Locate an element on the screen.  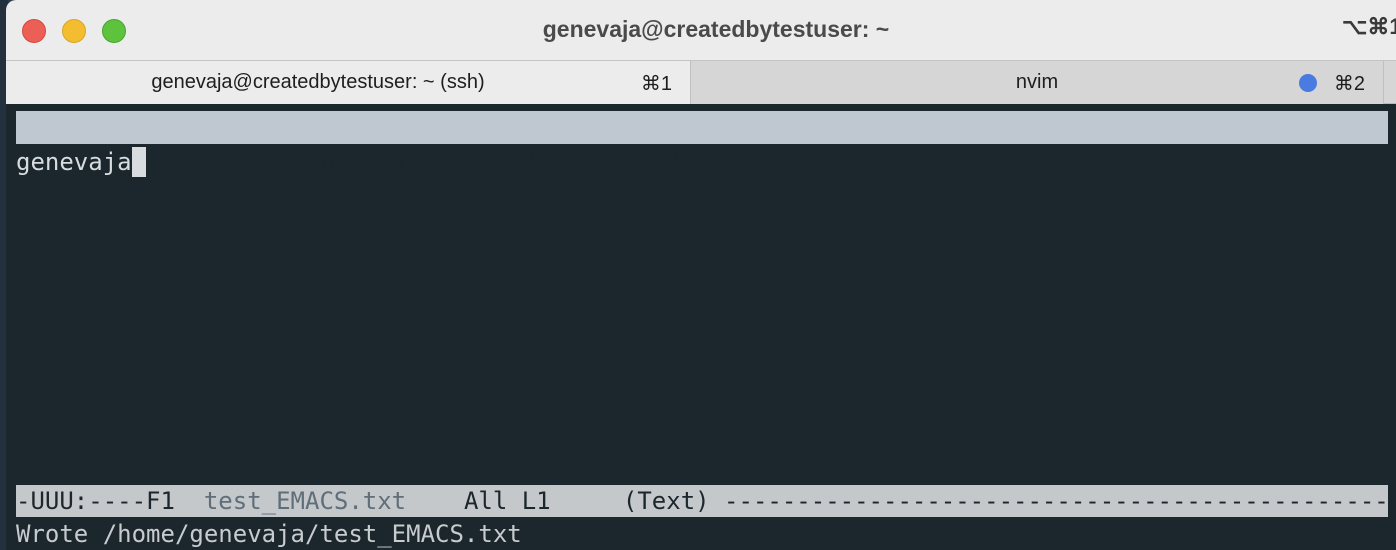
buffer-line: genevaja is located at coordinates (81, 162).